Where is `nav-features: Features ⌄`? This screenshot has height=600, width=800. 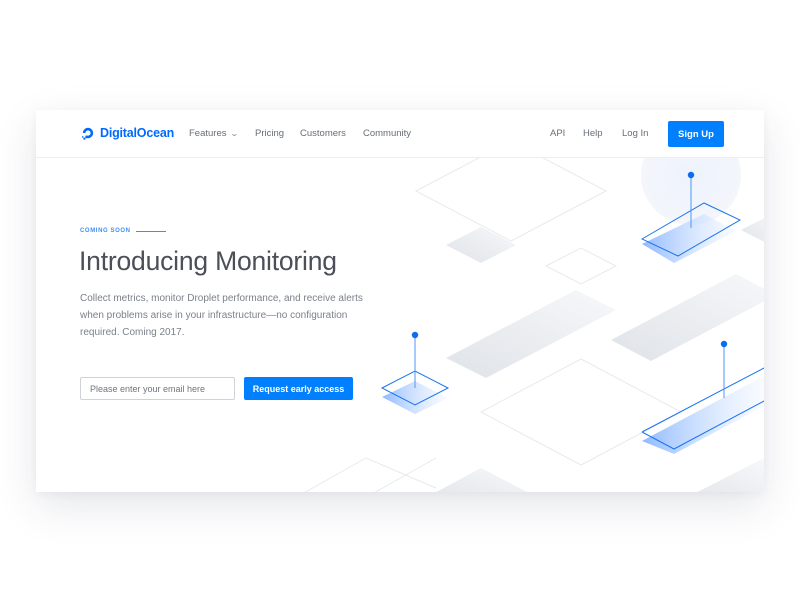 nav-features: Features ⌄ is located at coordinates (214, 133).